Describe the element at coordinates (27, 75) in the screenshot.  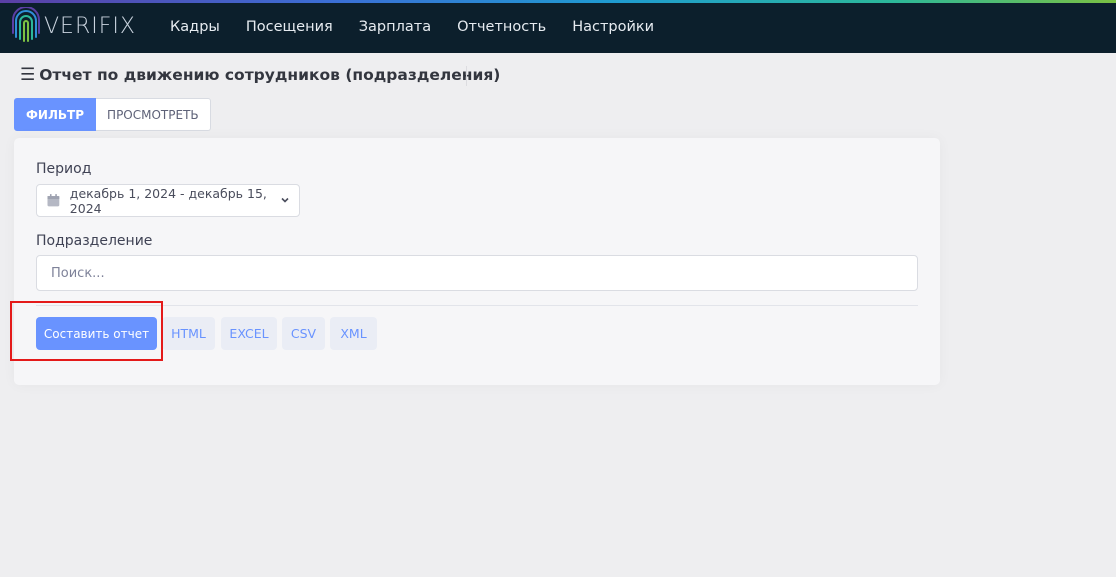
I see `hamburger-icon: ☰` at that location.